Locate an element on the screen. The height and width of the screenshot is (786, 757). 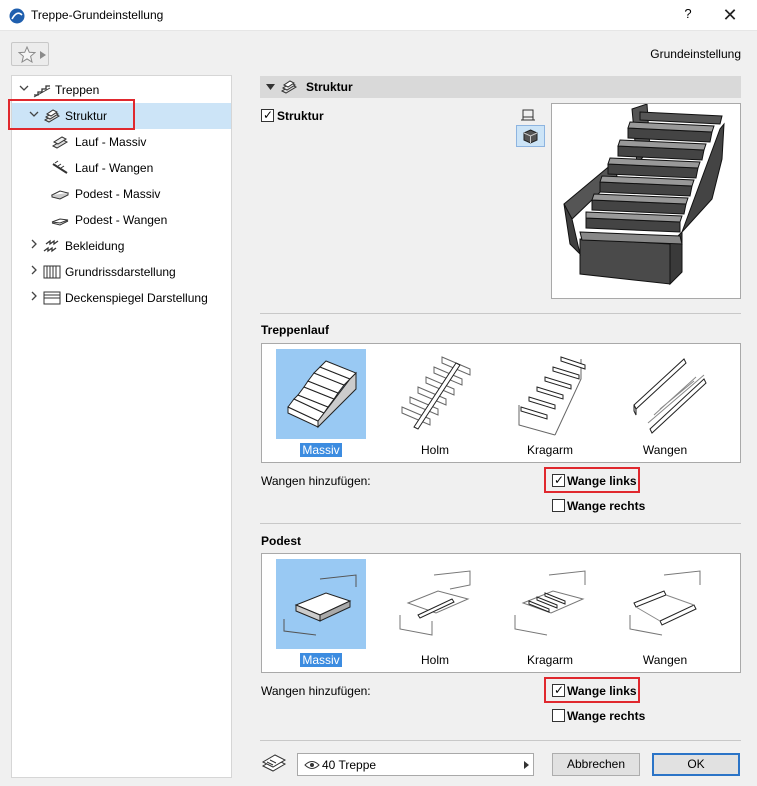
structure-checkbox-label: Struktur is located at coordinates (300, 116).